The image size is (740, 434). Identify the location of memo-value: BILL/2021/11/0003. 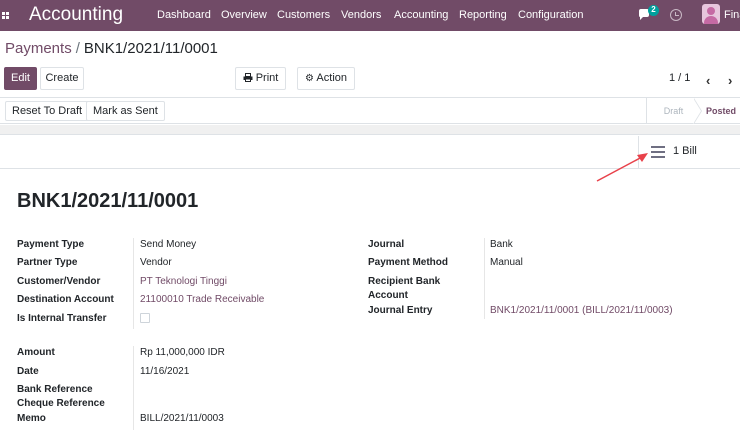
(182, 418).